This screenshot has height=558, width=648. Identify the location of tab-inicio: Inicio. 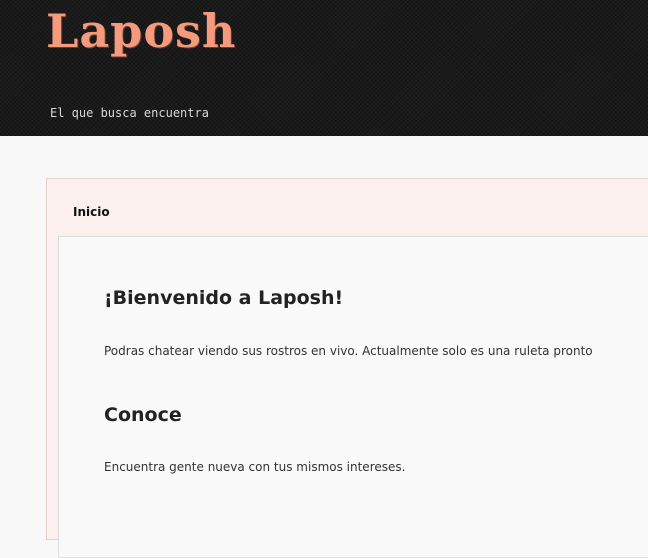
(91, 212).